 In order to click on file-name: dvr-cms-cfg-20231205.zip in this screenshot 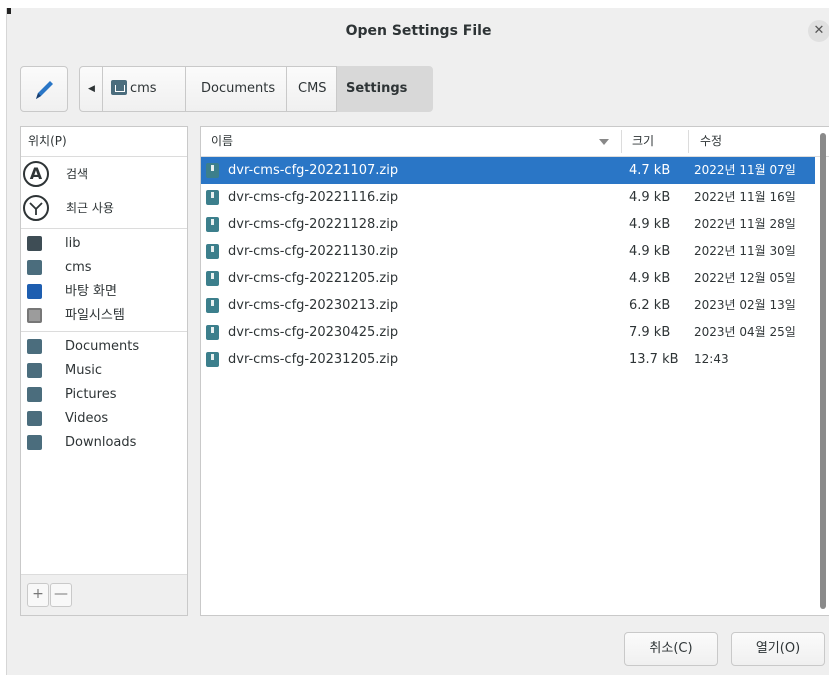, I will do `click(313, 359)`.